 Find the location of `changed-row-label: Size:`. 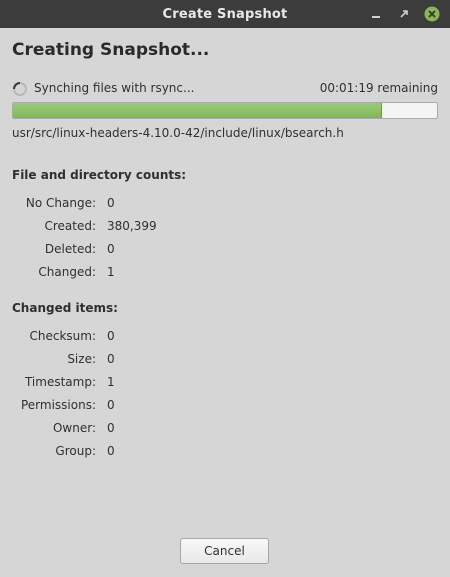

changed-row-label: Size: is located at coordinates (81, 359).